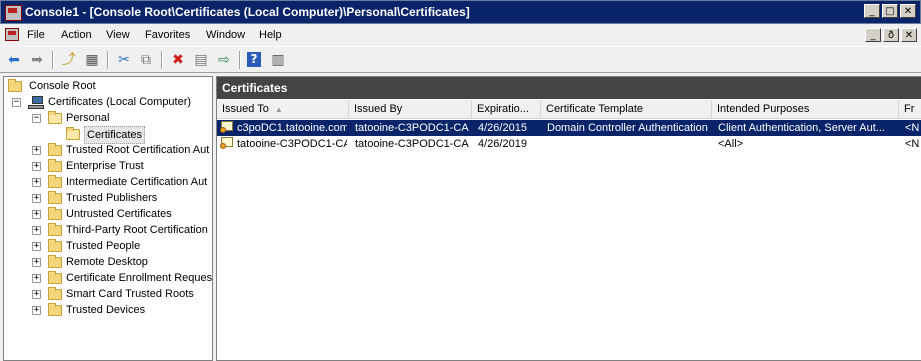  Describe the element at coordinates (146, 60) in the screenshot. I see `copy-icon: ⧉` at that location.